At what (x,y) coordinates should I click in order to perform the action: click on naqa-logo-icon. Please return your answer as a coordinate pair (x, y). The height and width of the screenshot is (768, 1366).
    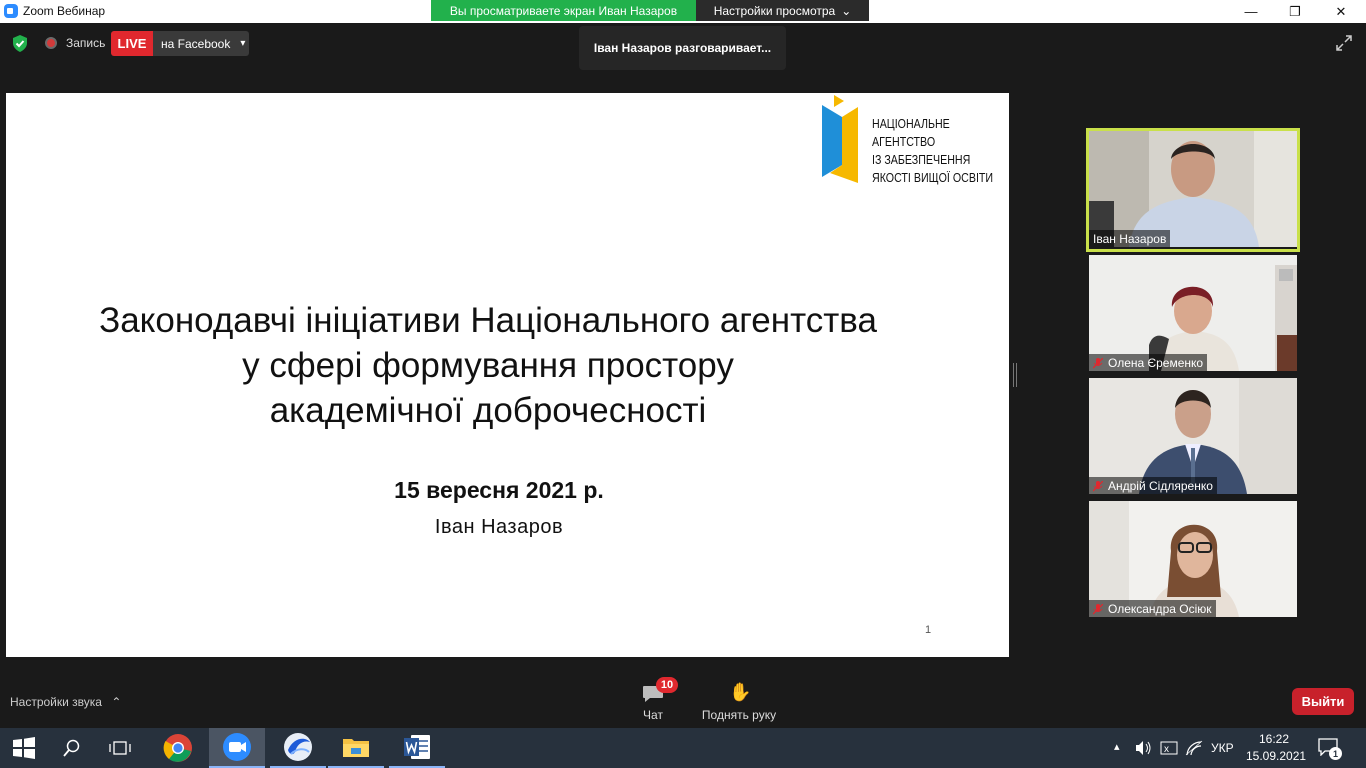
    Looking at the image, I should click on (840, 139).